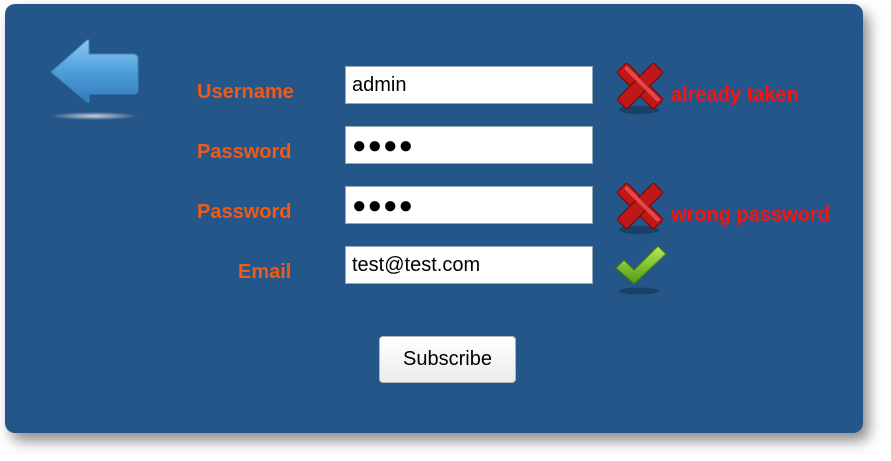 This screenshot has height=461, width=891. What do you see at coordinates (469, 265) in the screenshot?
I see `email-field` at bounding box center [469, 265].